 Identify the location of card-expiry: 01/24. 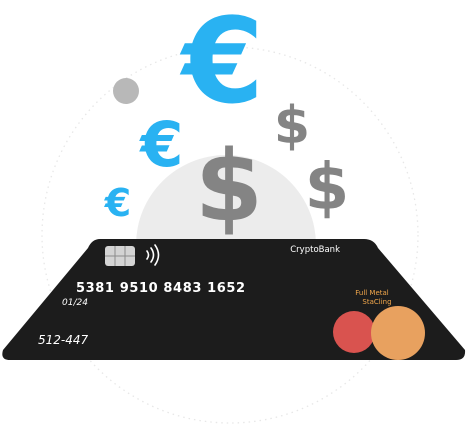
(75, 303).